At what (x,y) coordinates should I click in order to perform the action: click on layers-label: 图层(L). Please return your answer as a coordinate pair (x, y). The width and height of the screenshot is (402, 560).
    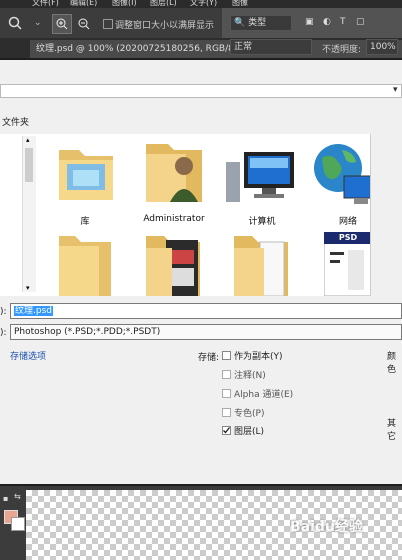
    Looking at the image, I should click on (249, 432).